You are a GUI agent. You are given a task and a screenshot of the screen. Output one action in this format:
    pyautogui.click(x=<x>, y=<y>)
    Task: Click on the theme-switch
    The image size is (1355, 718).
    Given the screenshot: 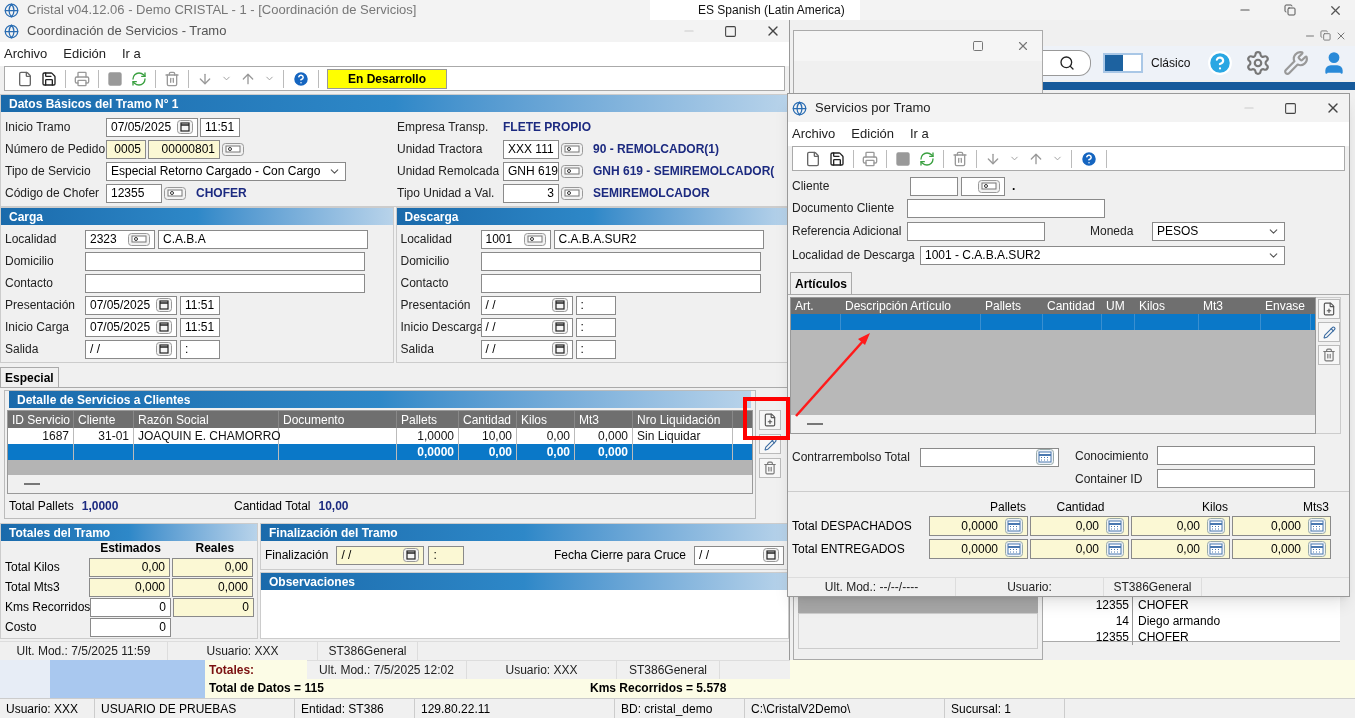 What is the action you would take?
    pyautogui.click(x=1123, y=63)
    